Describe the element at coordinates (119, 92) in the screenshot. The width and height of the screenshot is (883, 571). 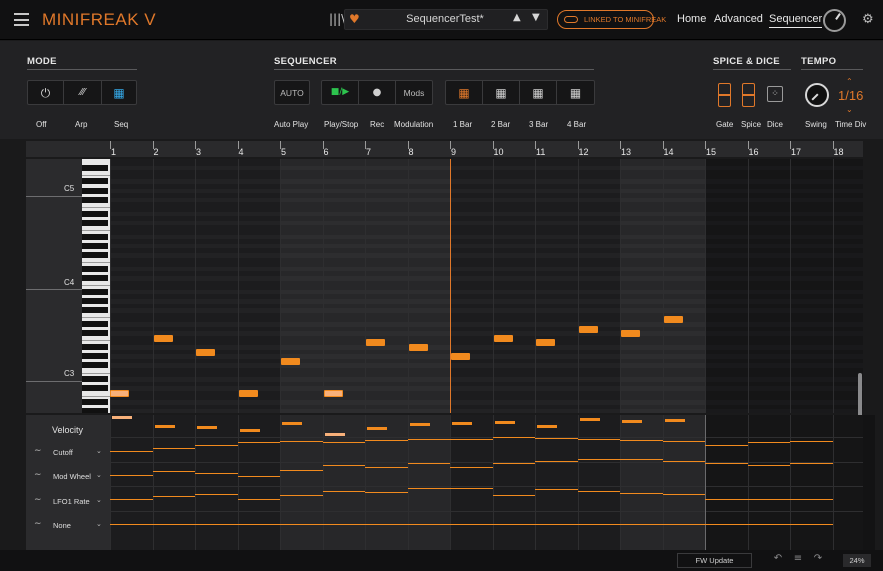
I see `mode-seq-button: ▦` at that location.